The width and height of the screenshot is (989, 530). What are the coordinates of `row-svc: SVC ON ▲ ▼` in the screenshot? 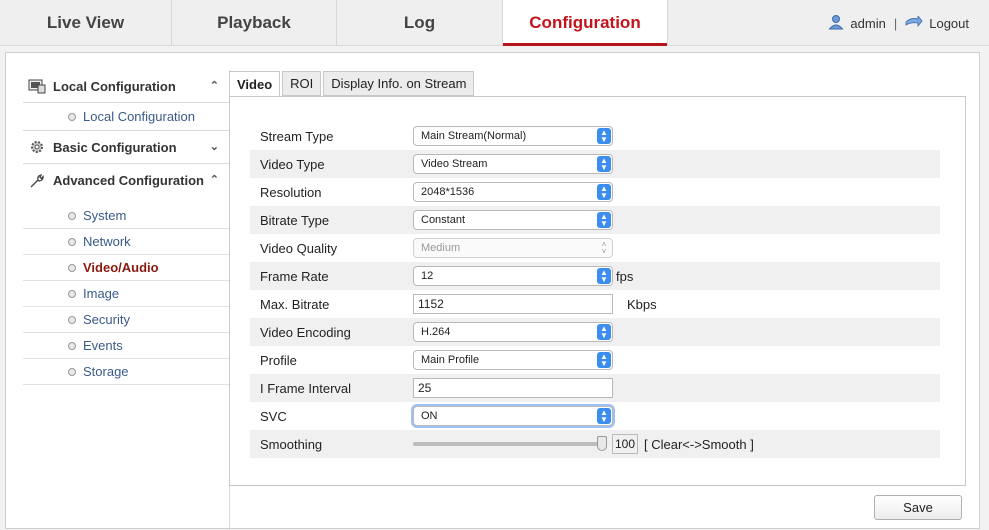 It's located at (595, 416).